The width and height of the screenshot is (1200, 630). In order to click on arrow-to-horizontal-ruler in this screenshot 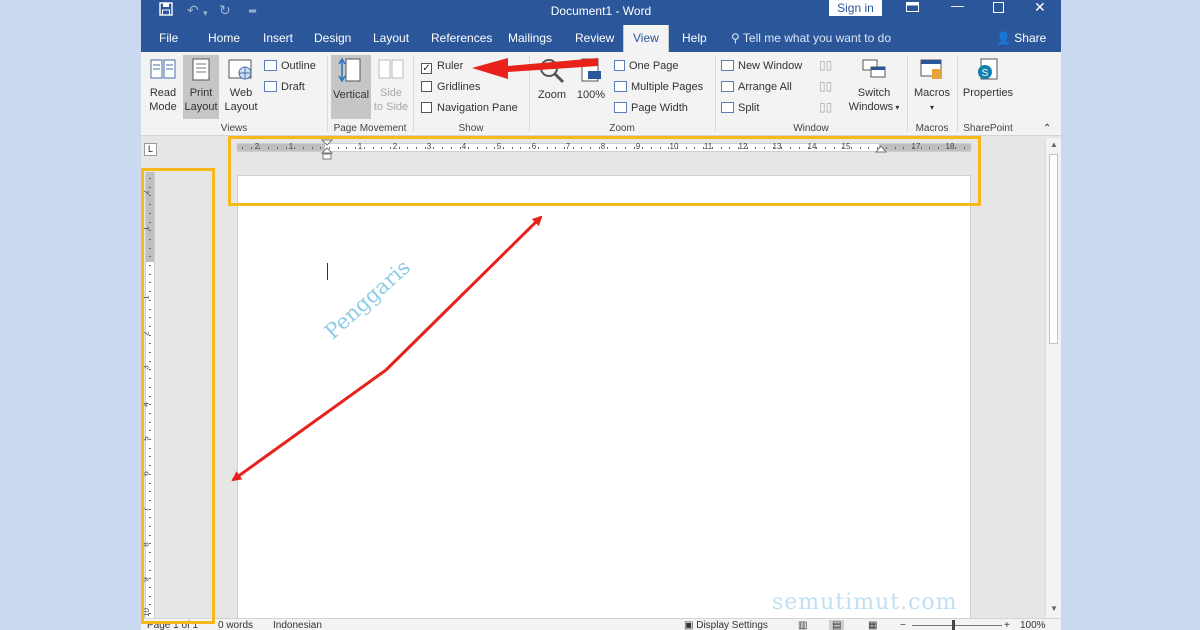, I will do `click(463, 293)`.